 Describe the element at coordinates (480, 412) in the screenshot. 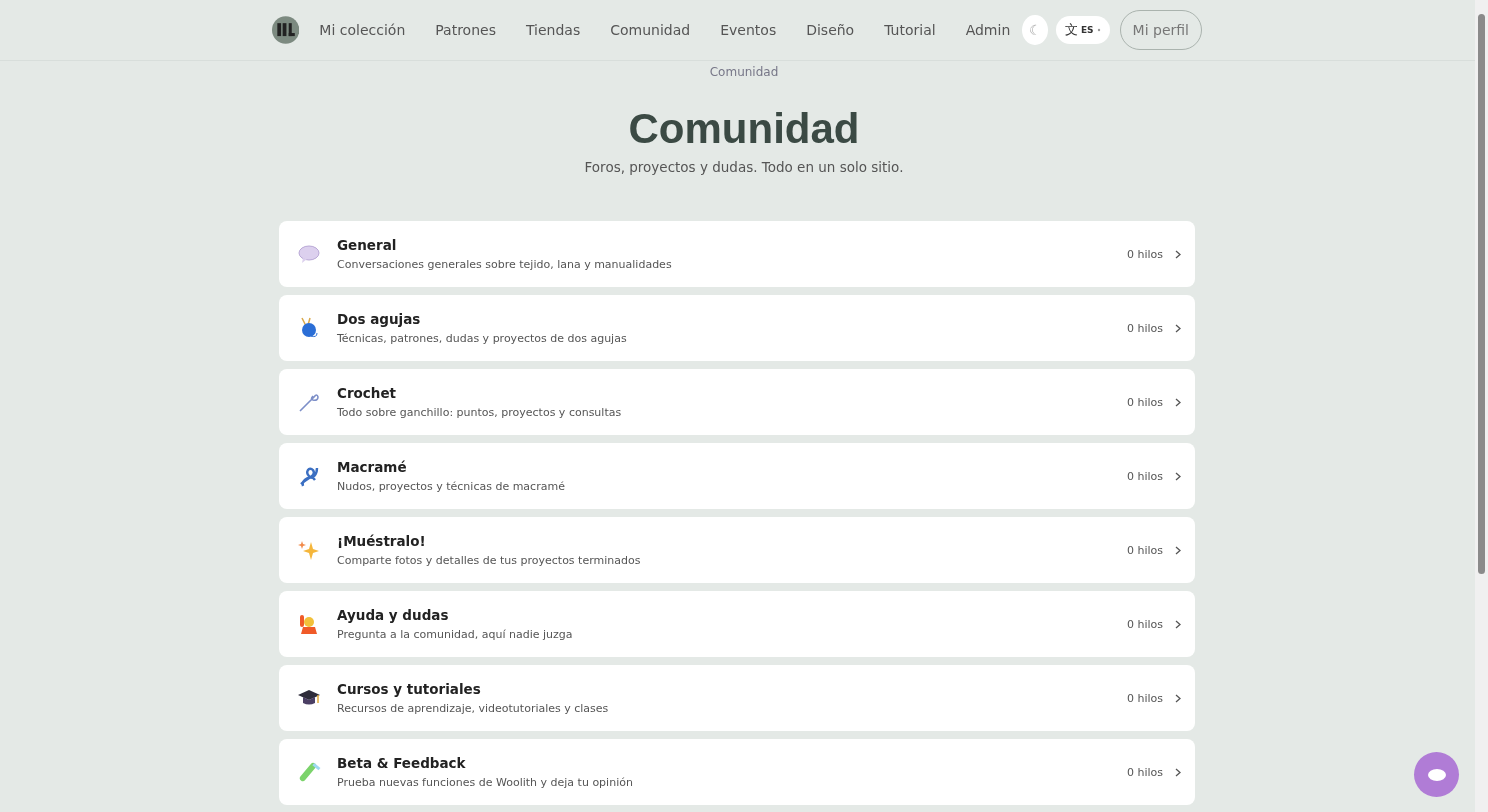

I see `forum-description: Todo sobre ganchillo: puntos, proyectos y consultas` at that location.